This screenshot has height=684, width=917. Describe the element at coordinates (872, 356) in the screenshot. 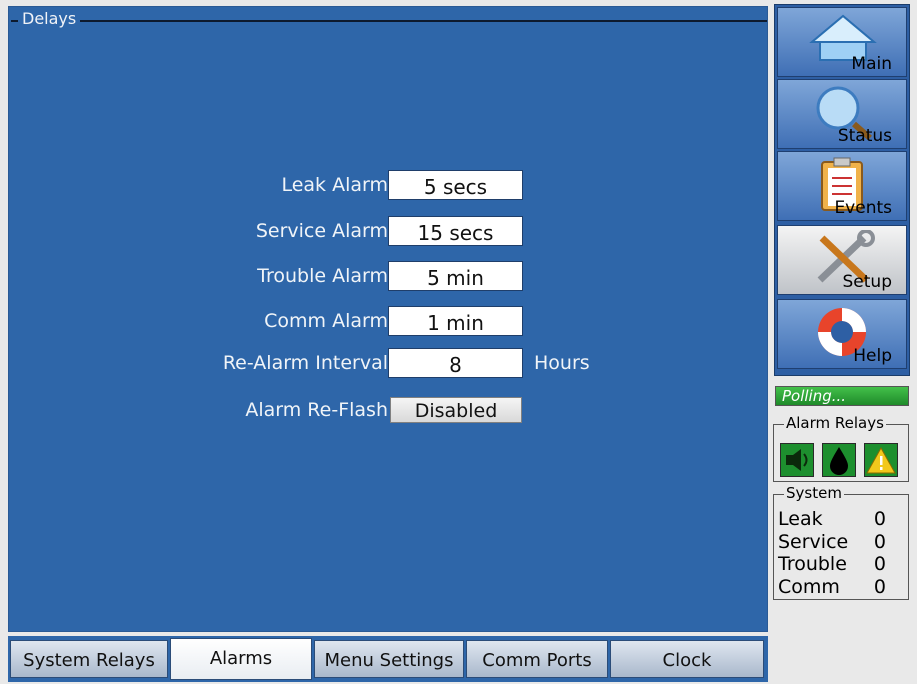

I see `nav-help-label: Help` at that location.